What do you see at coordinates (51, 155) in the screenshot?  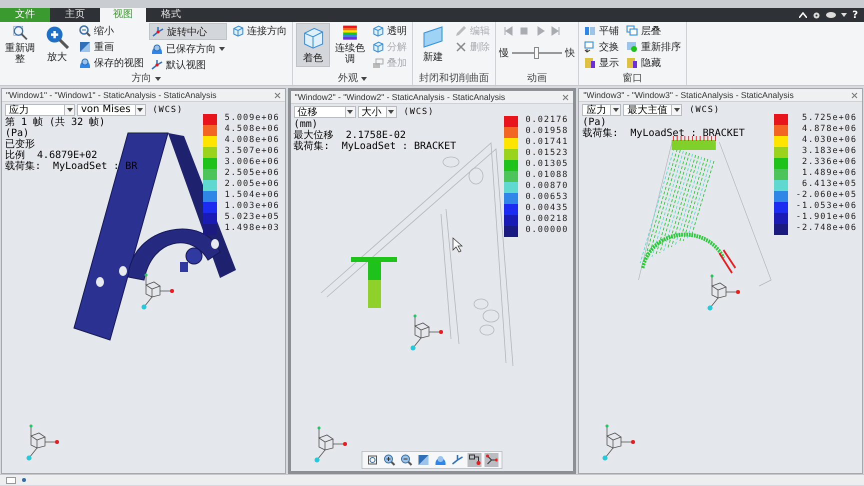 I see `info-text: 比例 4.6879E+02` at bounding box center [51, 155].